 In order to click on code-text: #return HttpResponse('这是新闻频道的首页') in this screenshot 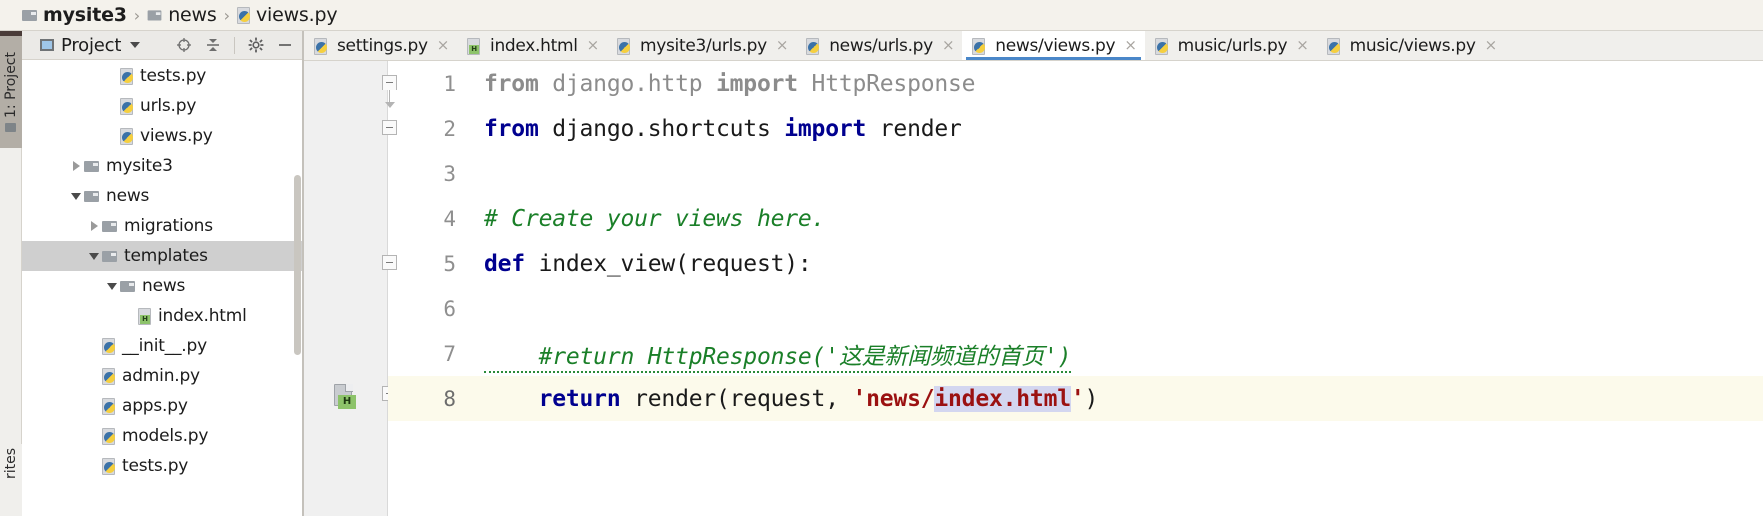, I will do `click(778, 355)`.